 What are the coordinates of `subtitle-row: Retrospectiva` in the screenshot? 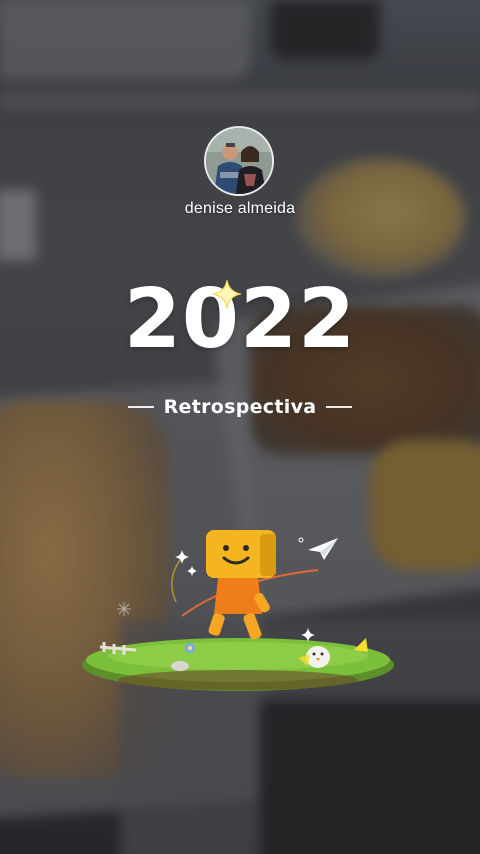 It's located at (240, 407).